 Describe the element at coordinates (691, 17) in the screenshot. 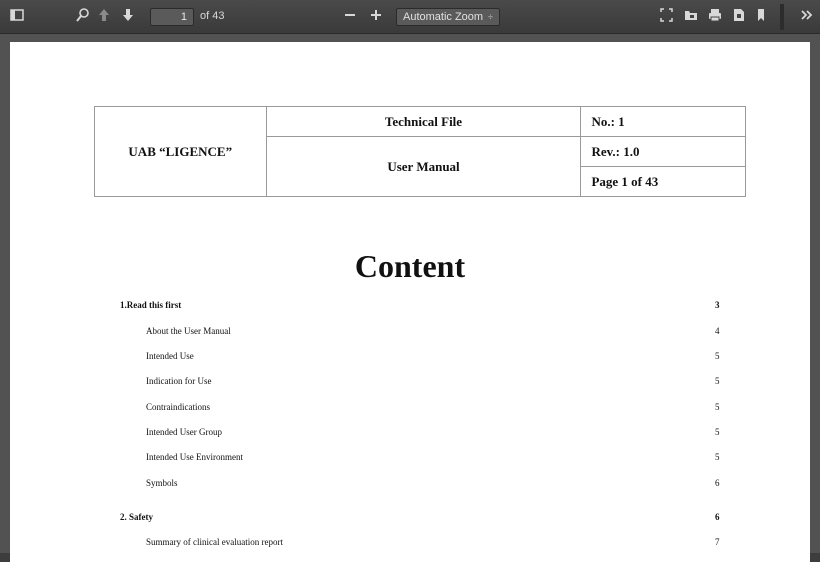

I see `open-file-icon` at that location.